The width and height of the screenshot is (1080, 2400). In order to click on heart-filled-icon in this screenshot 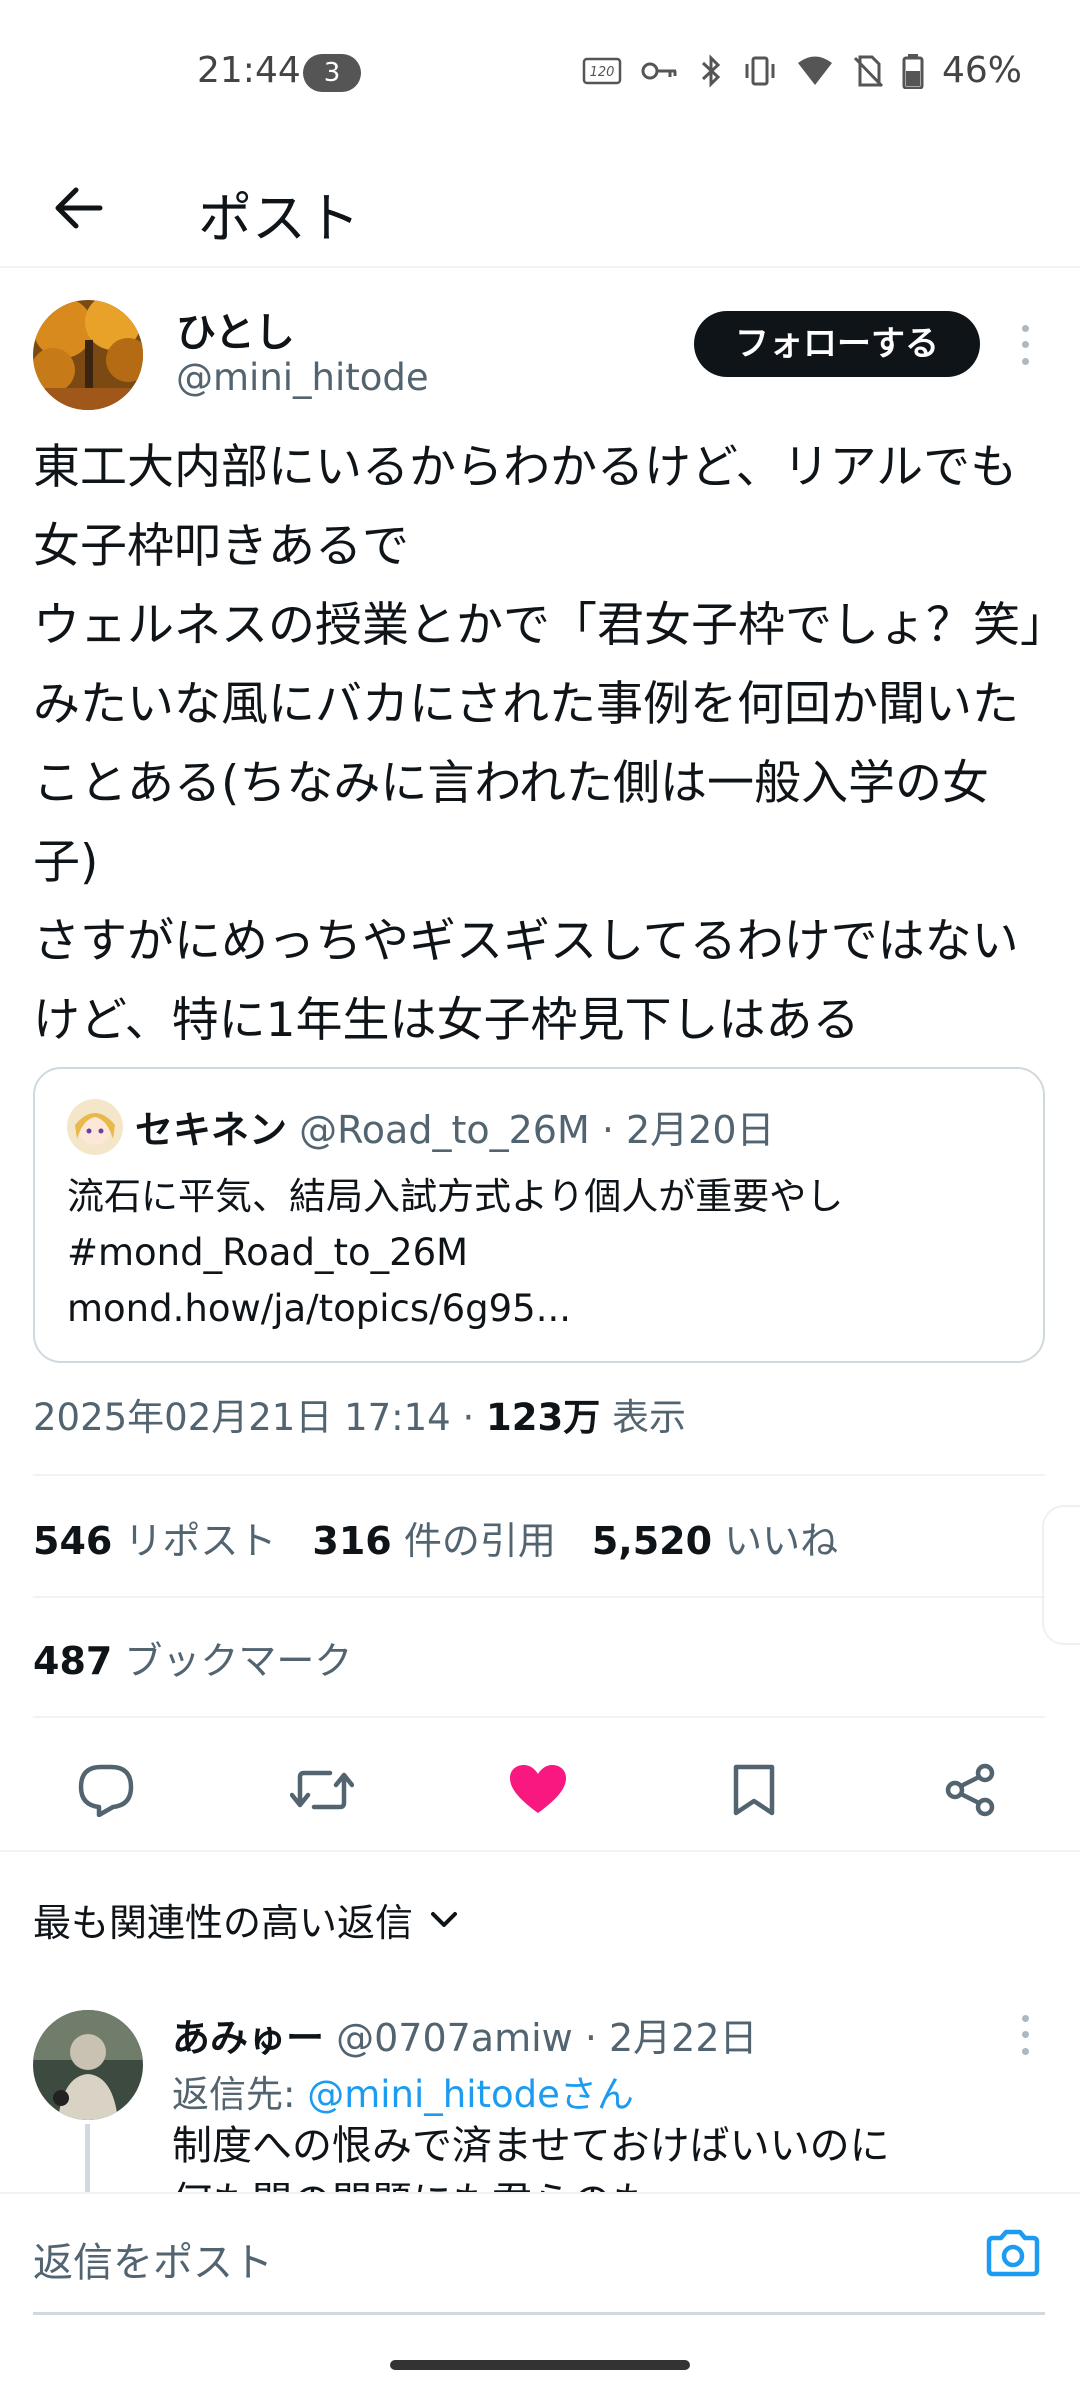, I will do `click(538, 1789)`.